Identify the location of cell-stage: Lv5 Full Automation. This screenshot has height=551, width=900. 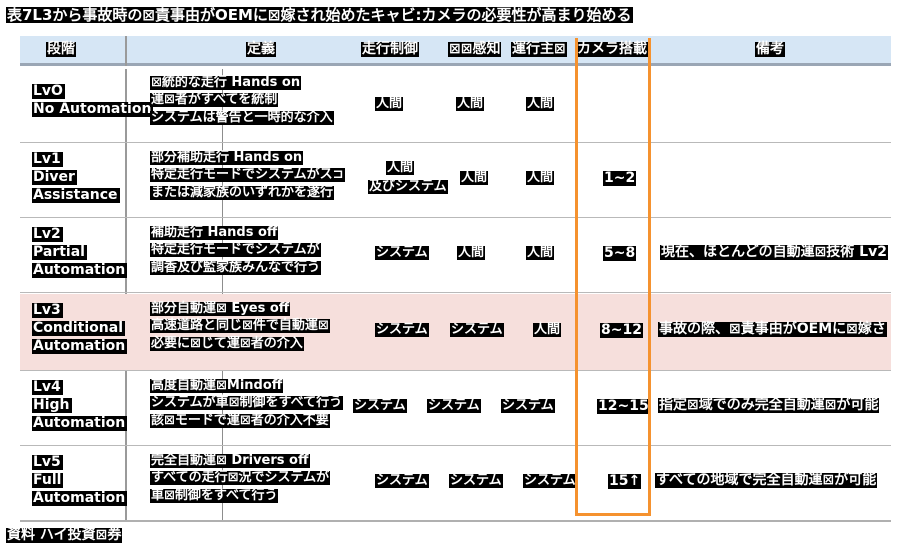
(80, 480).